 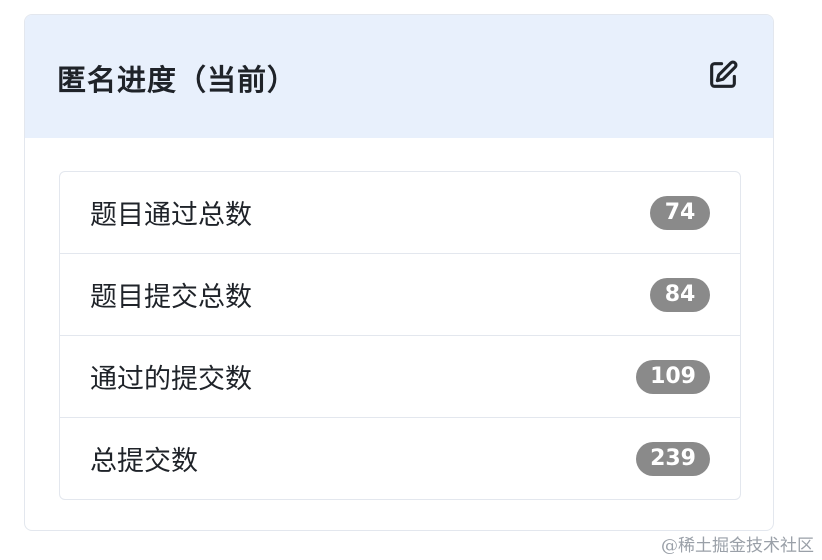 I want to click on card-title: 匿名进度（当前）, so click(x=177, y=80).